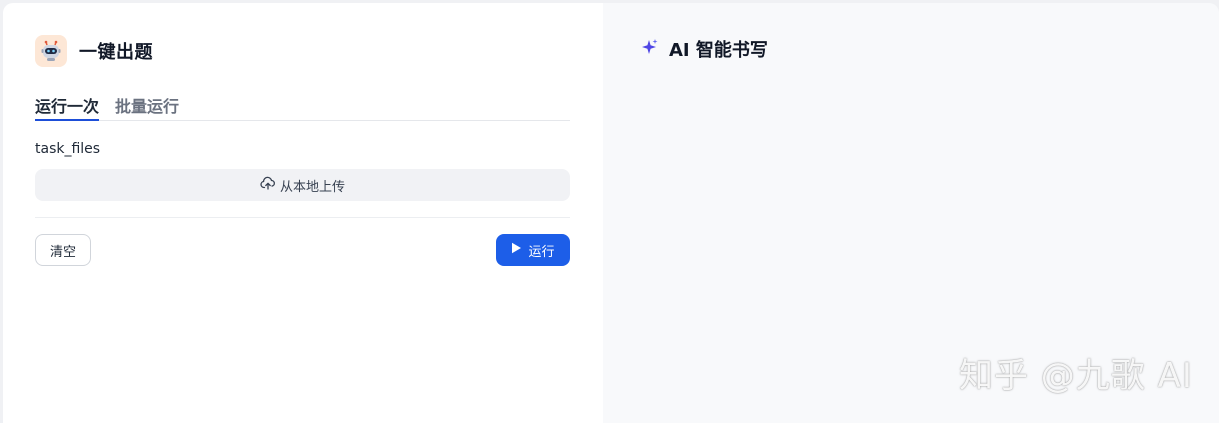 The image size is (1219, 423). What do you see at coordinates (63, 250) in the screenshot?
I see `clear-button: 清空` at bounding box center [63, 250].